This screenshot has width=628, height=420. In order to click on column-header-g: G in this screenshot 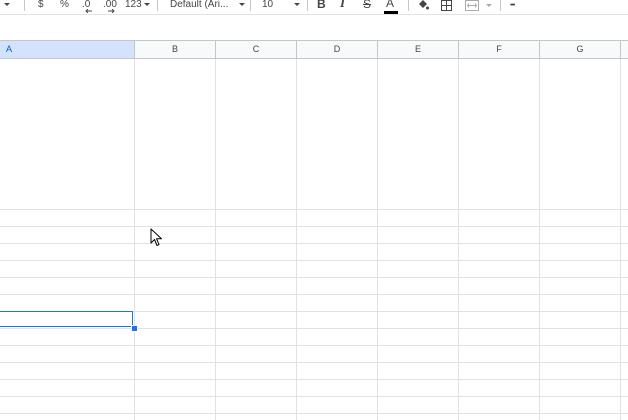, I will do `click(580, 49)`.